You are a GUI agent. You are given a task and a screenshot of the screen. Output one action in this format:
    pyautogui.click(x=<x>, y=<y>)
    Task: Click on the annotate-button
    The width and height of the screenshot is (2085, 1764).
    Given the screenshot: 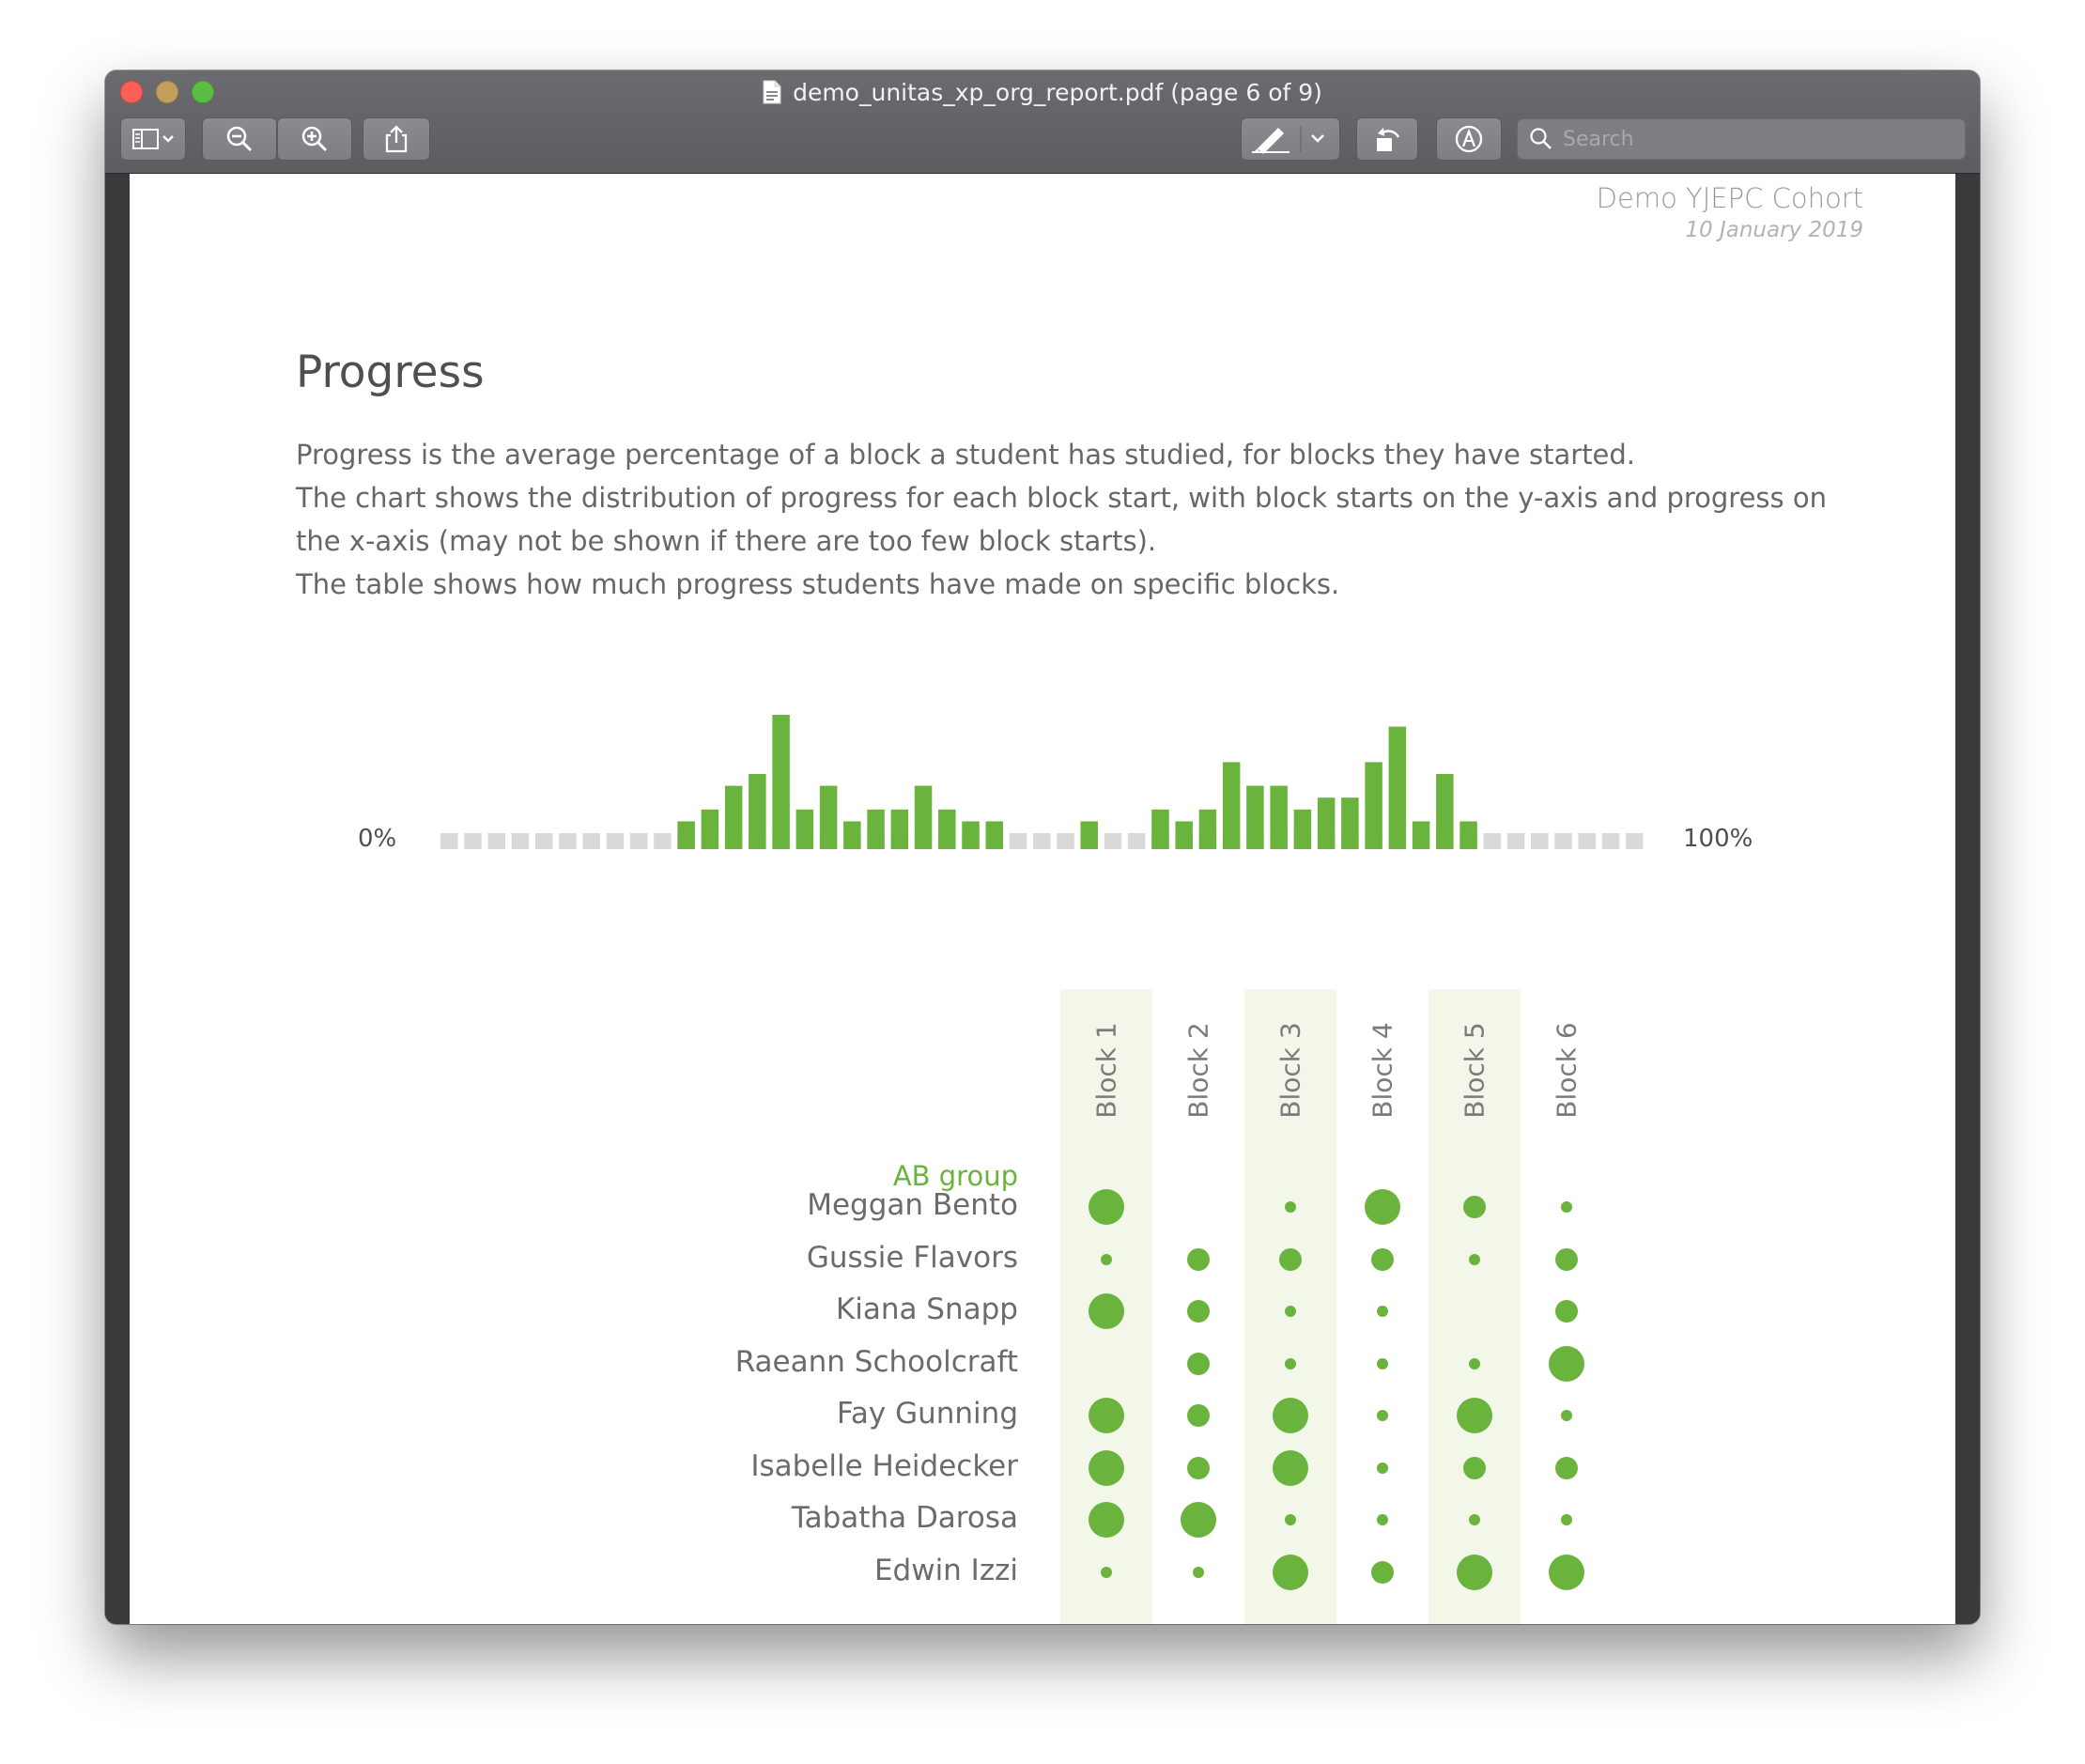 What is the action you would take?
    pyautogui.click(x=1469, y=139)
    